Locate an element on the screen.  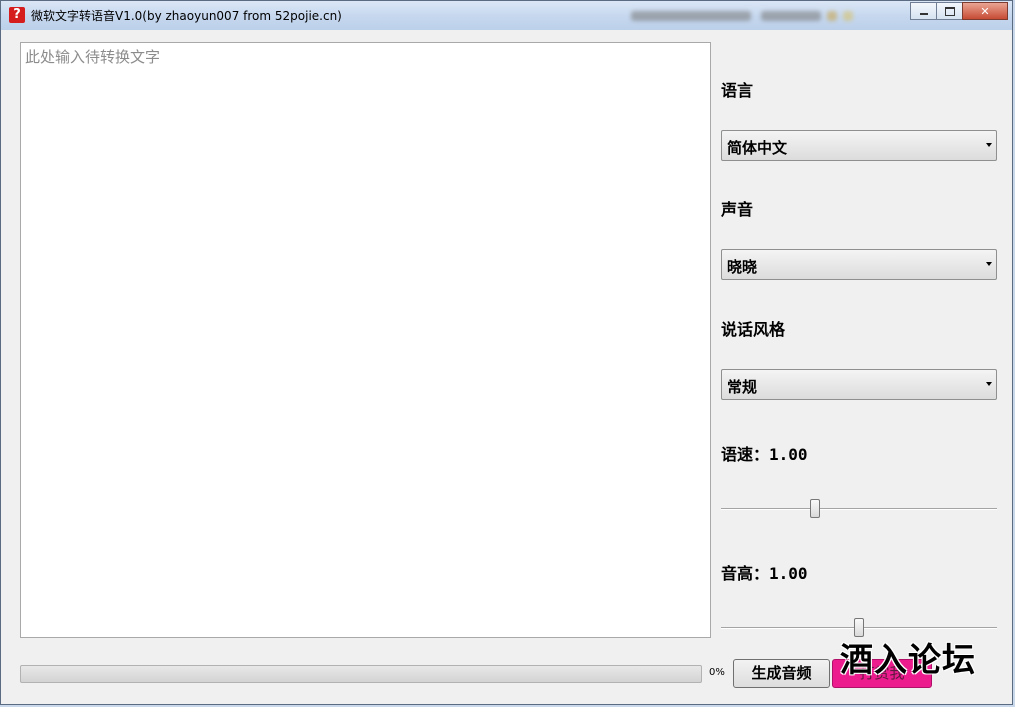
forum-watermark: 酒入论坛 is located at coordinates (908, 659).